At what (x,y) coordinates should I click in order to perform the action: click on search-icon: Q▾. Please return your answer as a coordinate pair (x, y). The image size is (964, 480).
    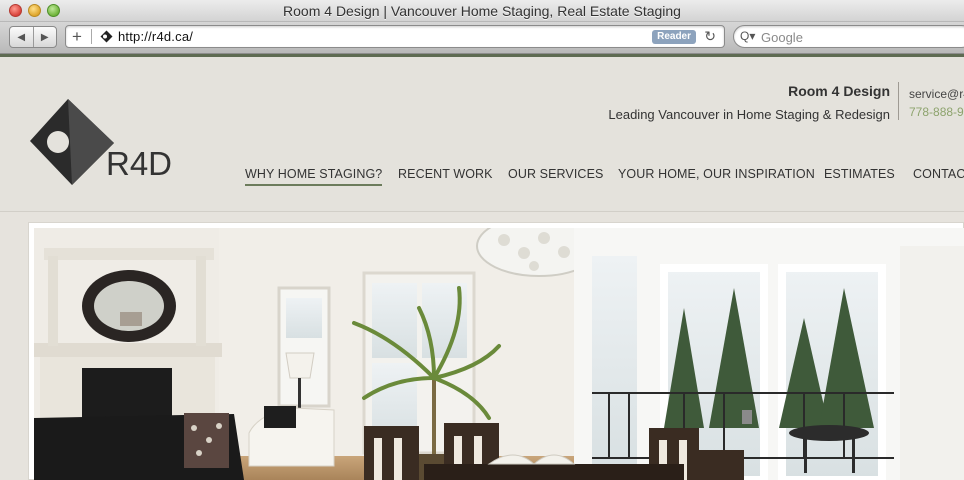
    Looking at the image, I should click on (747, 36).